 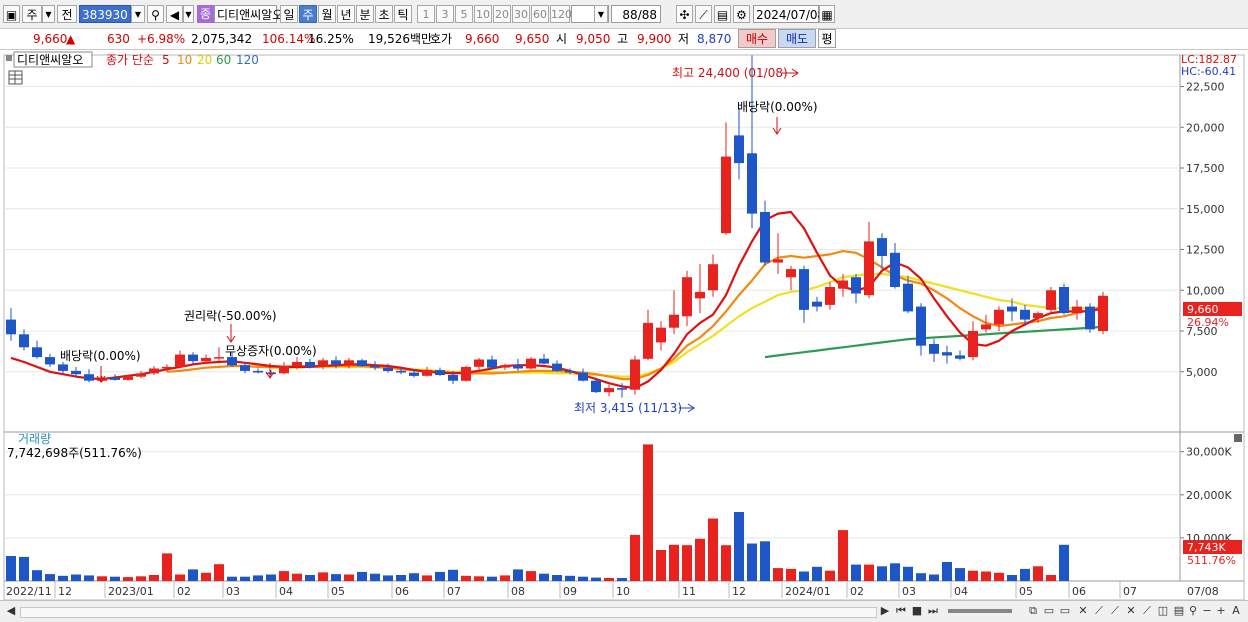 What do you see at coordinates (118, 39) in the screenshot?
I see `price-change: 630` at bounding box center [118, 39].